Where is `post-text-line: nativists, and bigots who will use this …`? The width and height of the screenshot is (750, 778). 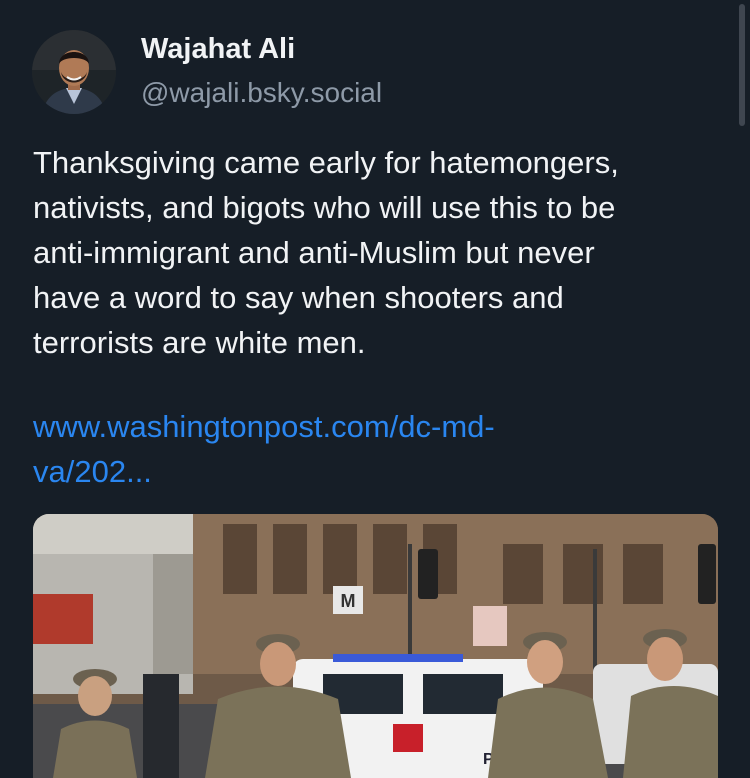
post-text-line: nativists, and bigots who will use this … is located at coordinates (324, 207).